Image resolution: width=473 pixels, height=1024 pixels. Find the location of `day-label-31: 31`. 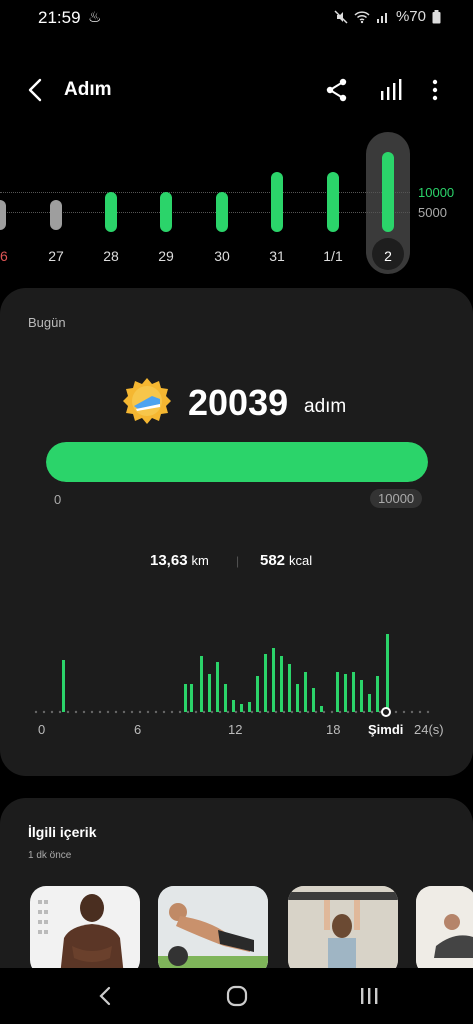

day-label-31: 31 is located at coordinates (277, 256).